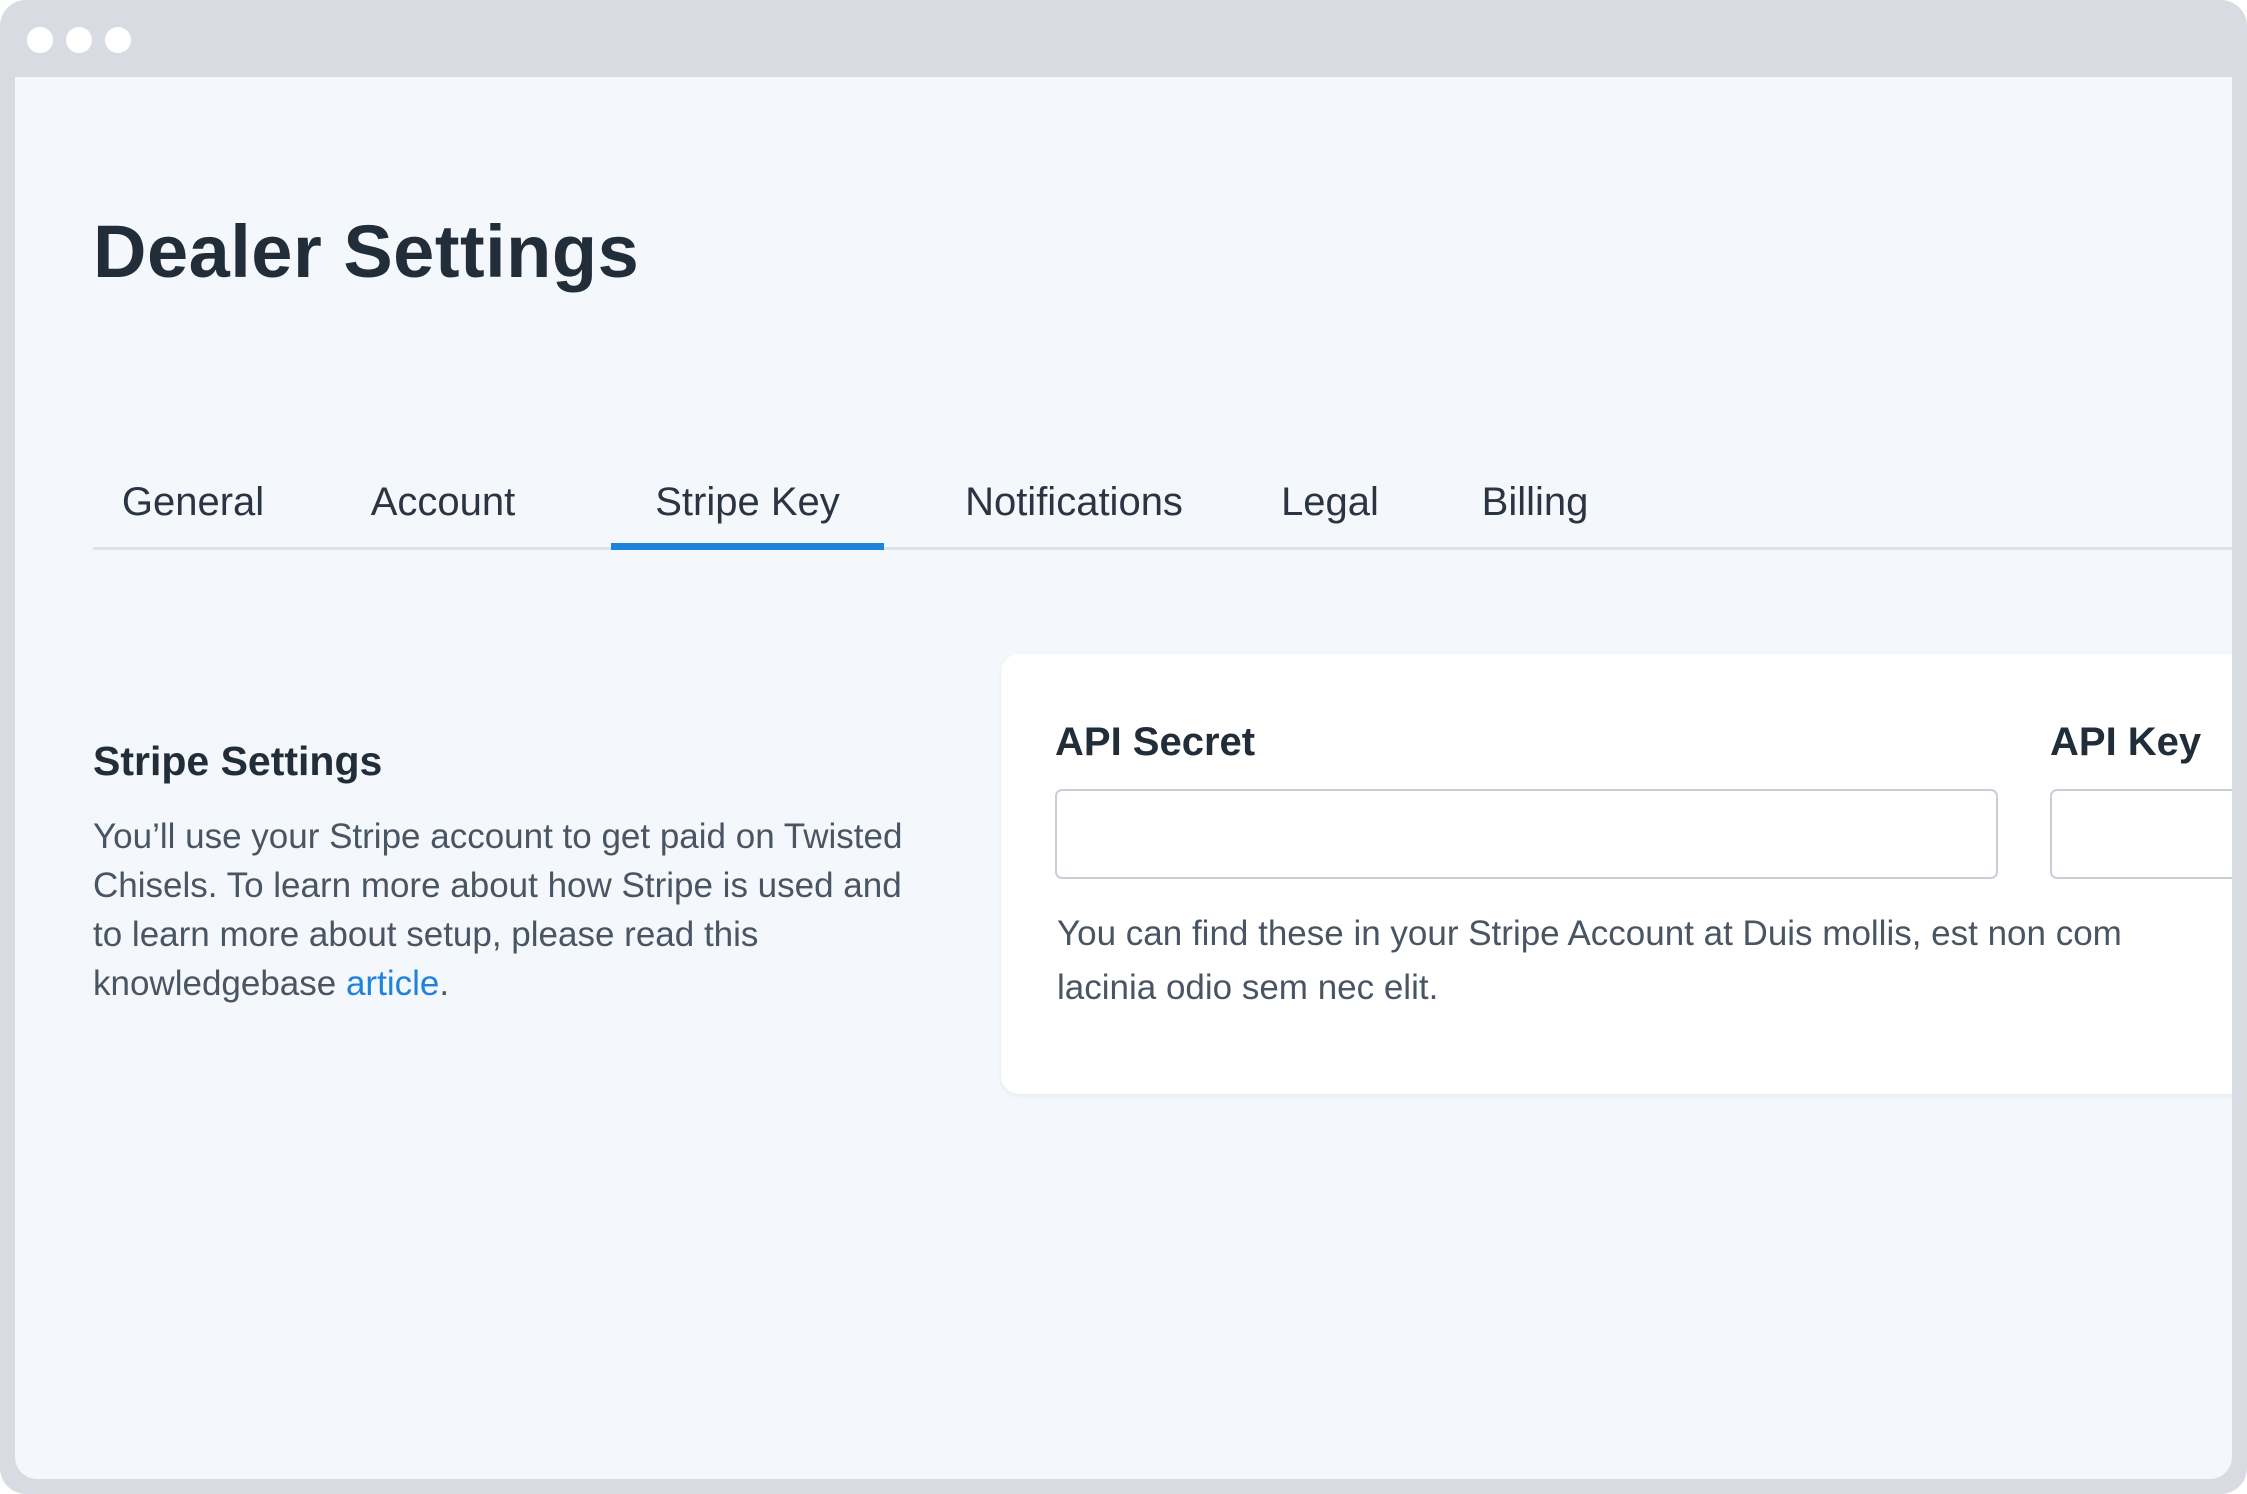 The width and height of the screenshot is (2247, 1494). I want to click on api-secret-input, so click(1526, 834).